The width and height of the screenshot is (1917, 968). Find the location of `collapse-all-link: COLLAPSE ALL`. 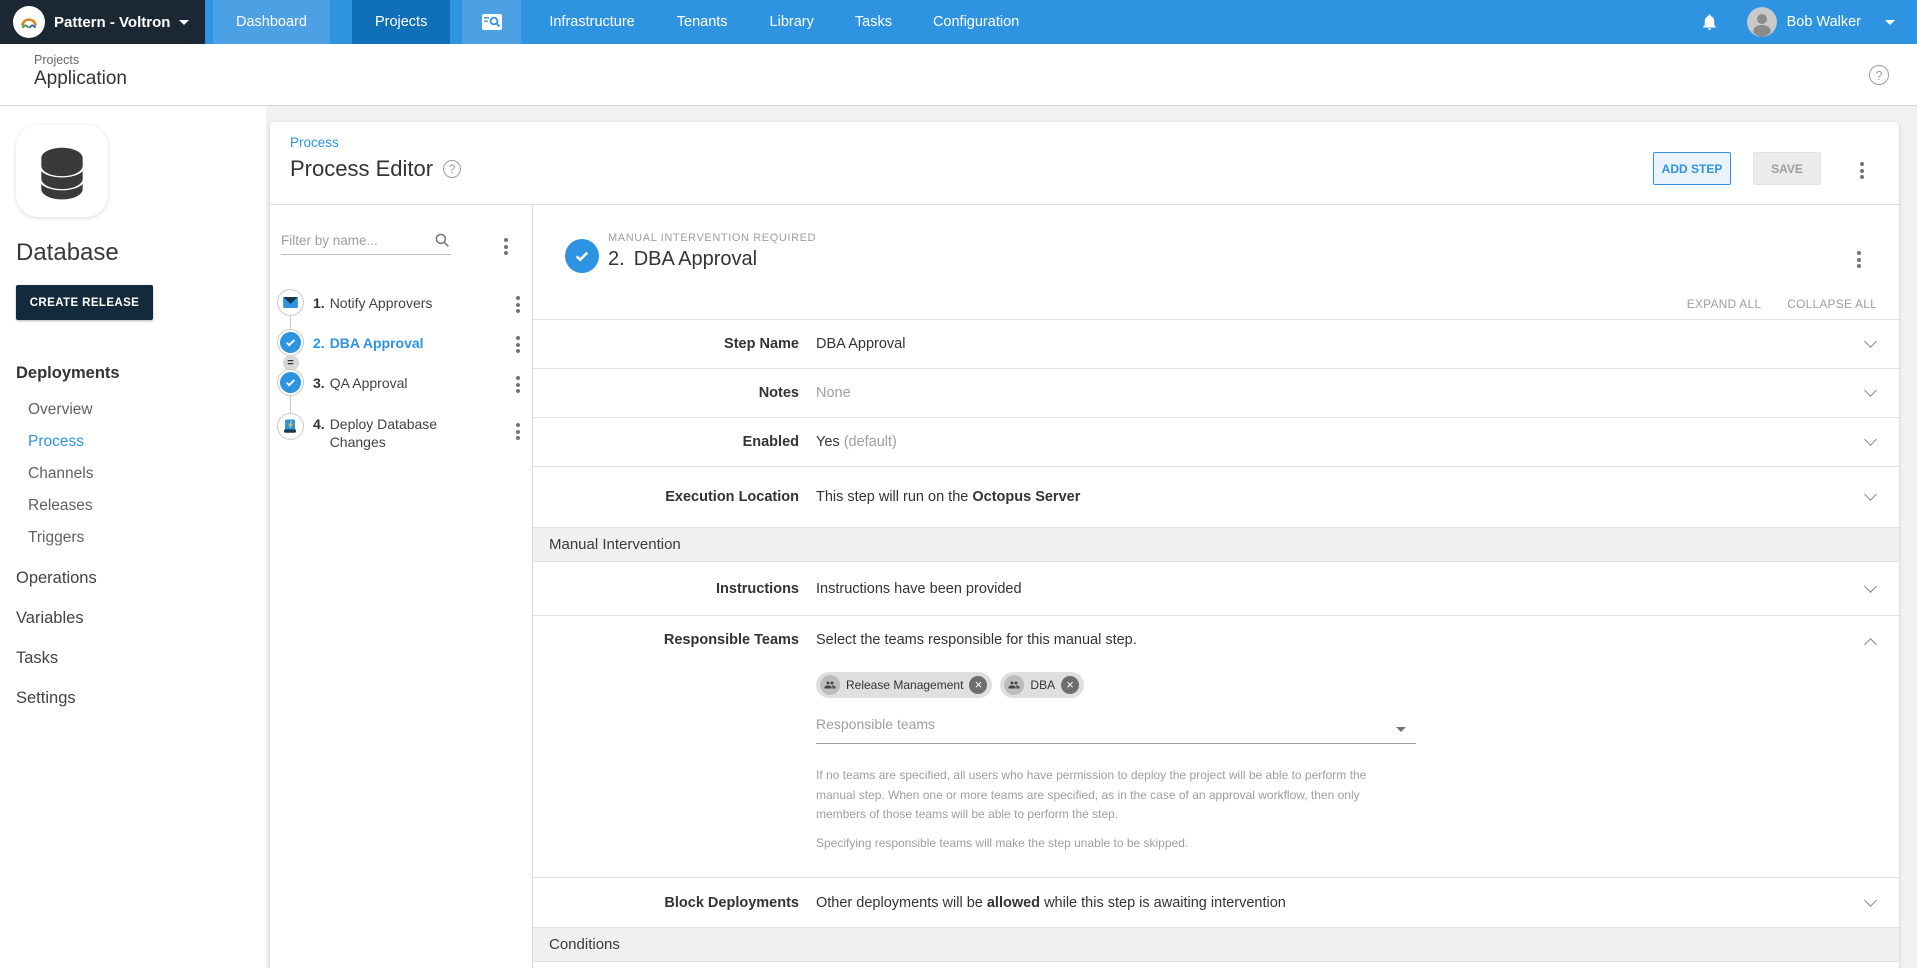

collapse-all-link: COLLAPSE ALL is located at coordinates (1832, 304).